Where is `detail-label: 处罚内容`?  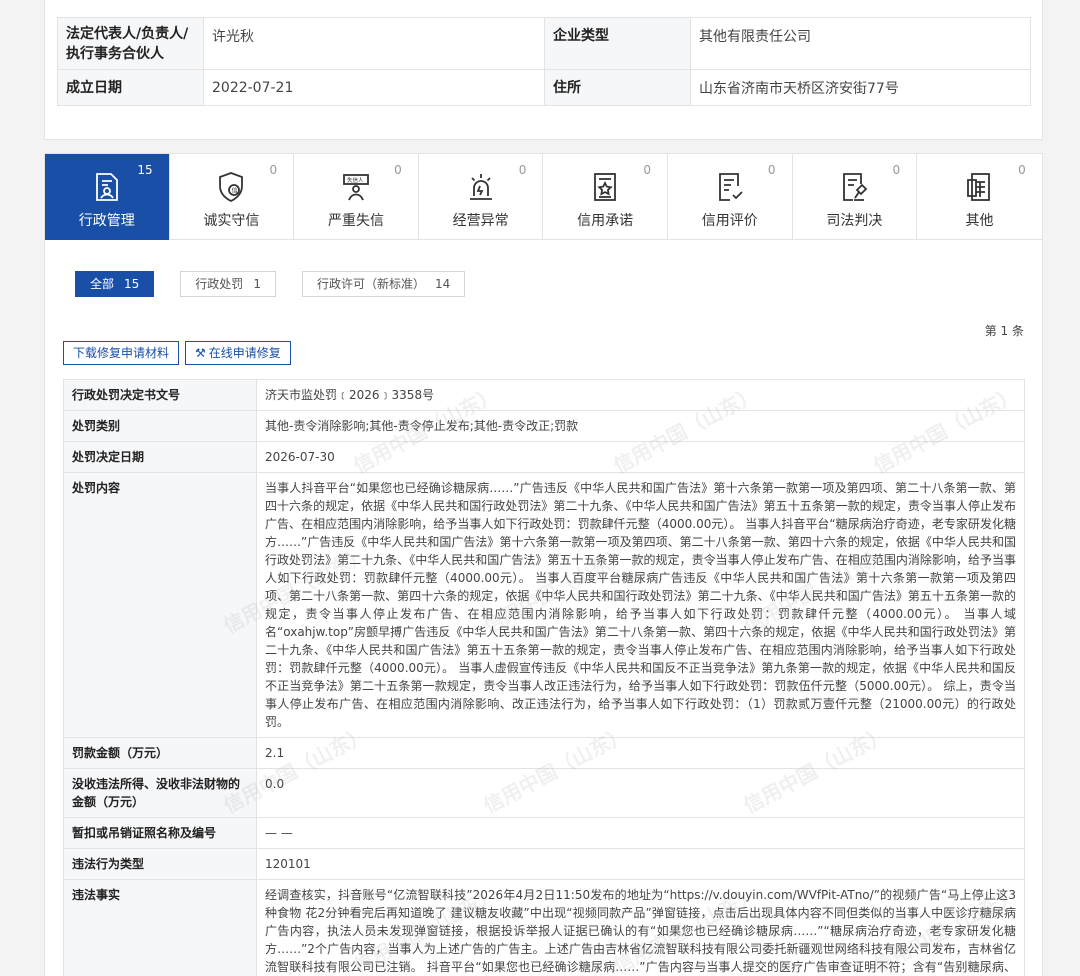
detail-label: 处罚内容 is located at coordinates (160, 605).